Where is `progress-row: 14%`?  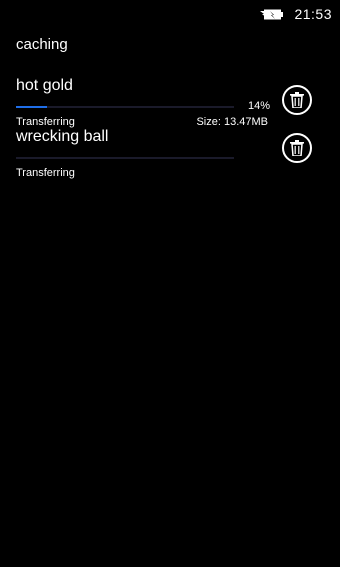 progress-row: 14% is located at coordinates (144, 107).